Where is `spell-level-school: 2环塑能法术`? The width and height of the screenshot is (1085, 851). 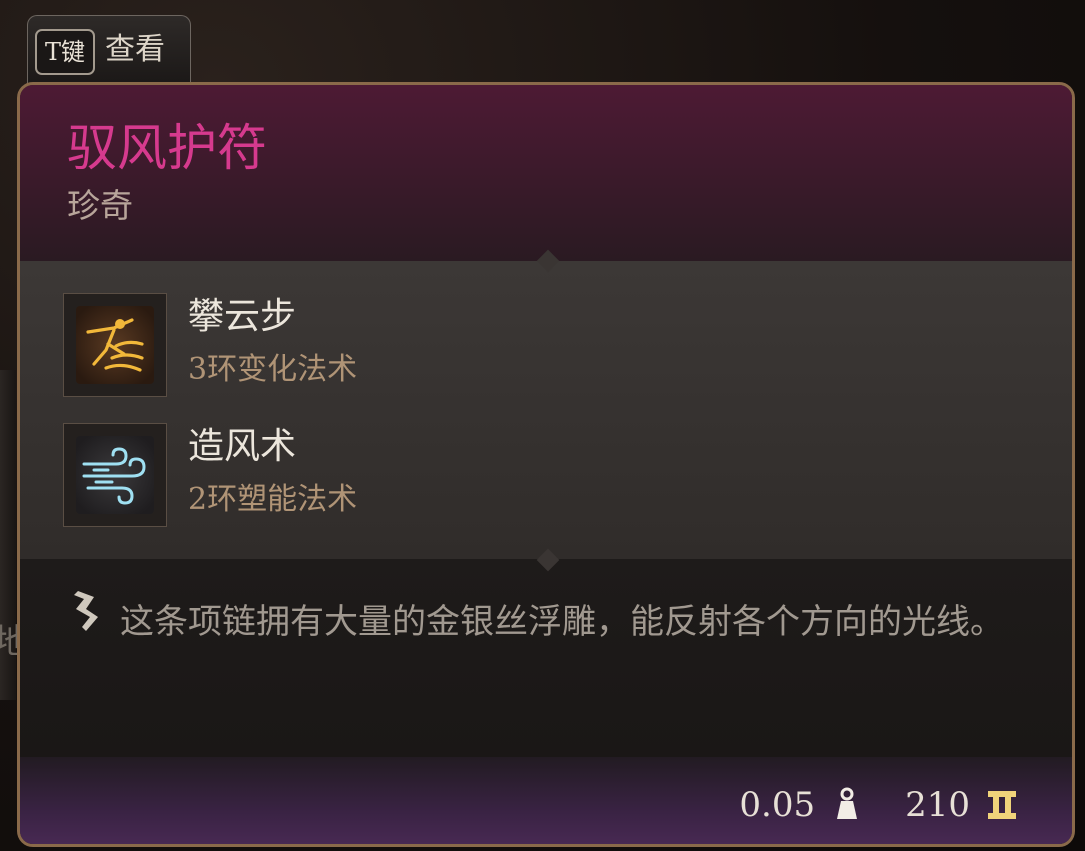
spell-level-school: 2环塑能法术 is located at coordinates (273, 499).